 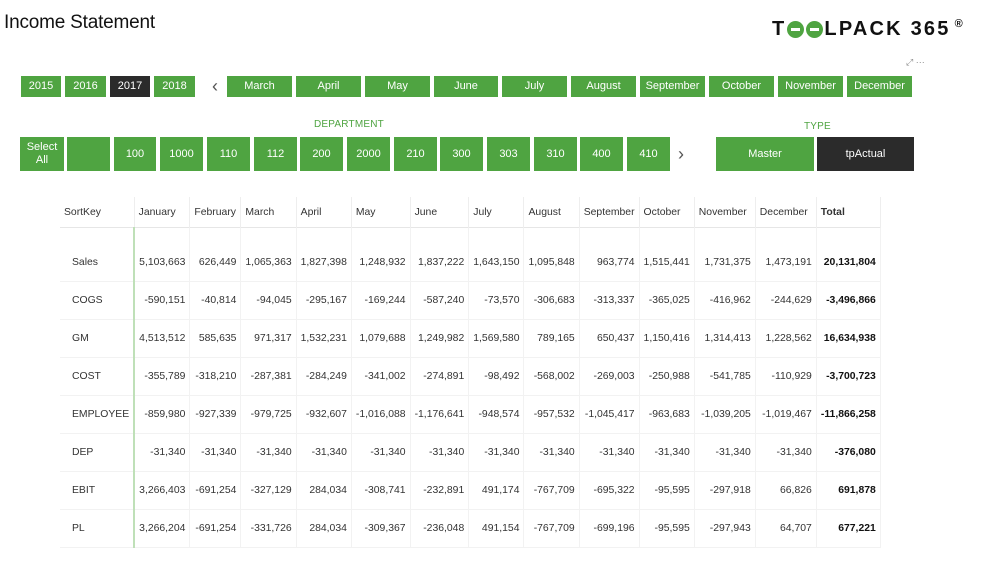 I want to click on table-cell: 491,154, so click(x=496, y=528).